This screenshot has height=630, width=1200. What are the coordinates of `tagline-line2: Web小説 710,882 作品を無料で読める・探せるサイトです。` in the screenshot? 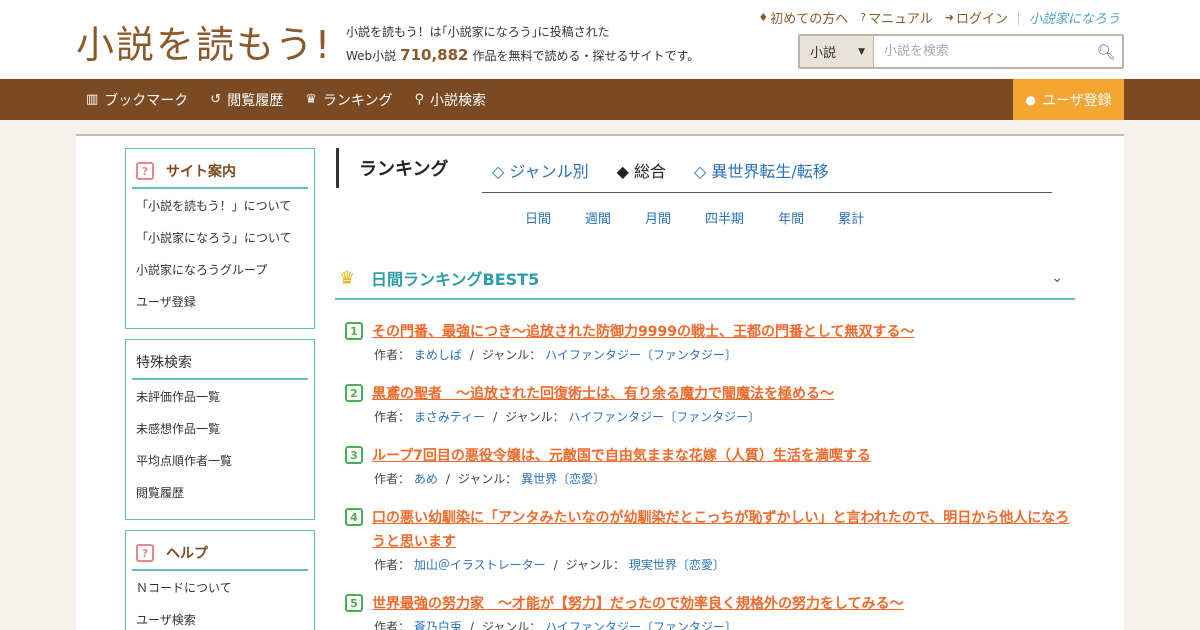 It's located at (522, 55).